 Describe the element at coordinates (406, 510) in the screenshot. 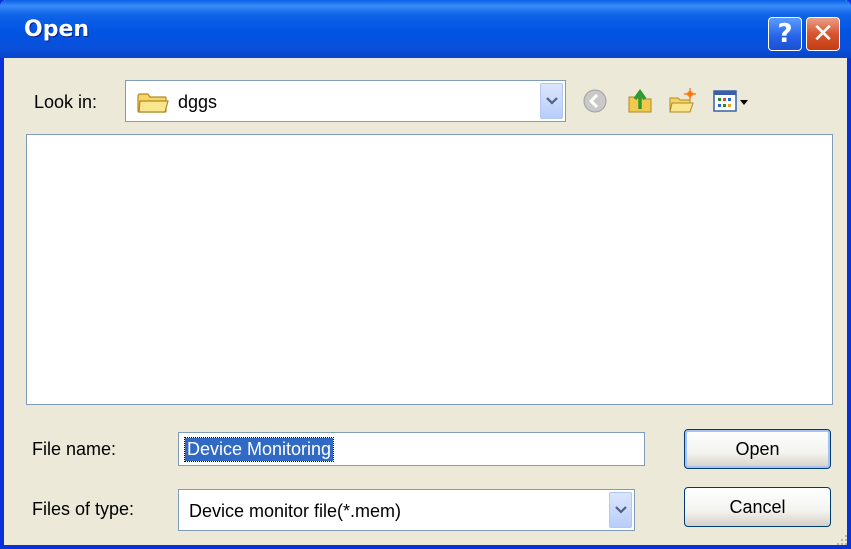

I see `file-type-combo: Device monitor file(*.mem)` at that location.